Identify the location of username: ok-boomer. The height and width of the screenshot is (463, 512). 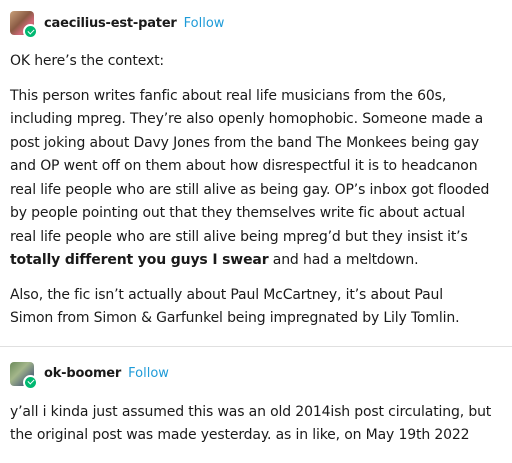
(82, 373).